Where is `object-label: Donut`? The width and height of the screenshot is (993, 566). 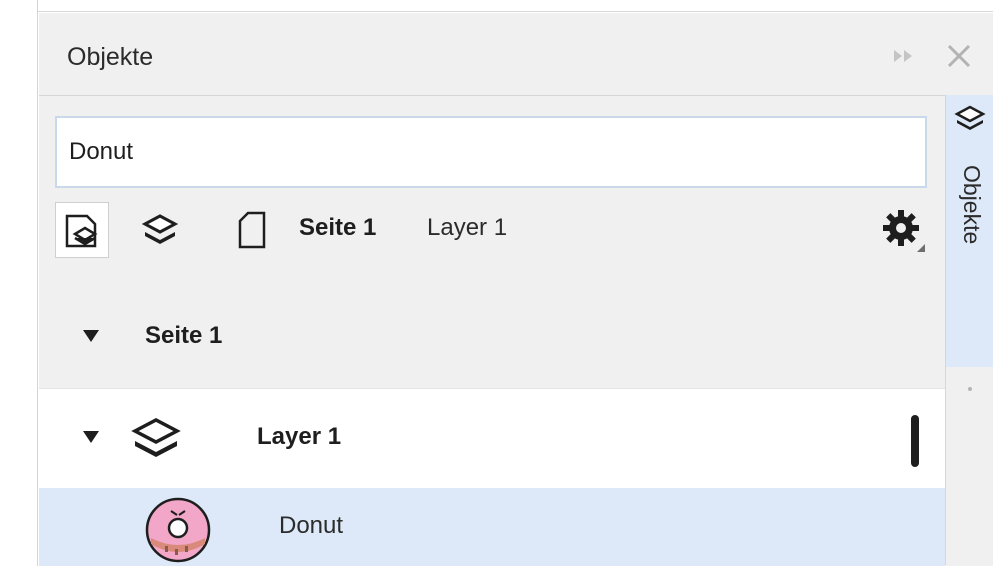
object-label: Donut is located at coordinates (311, 525).